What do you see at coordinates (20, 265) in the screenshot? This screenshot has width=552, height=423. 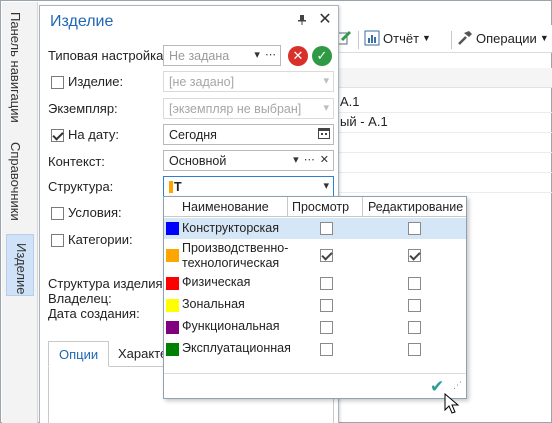 I see `side-tab-product: Изделие` at bounding box center [20, 265].